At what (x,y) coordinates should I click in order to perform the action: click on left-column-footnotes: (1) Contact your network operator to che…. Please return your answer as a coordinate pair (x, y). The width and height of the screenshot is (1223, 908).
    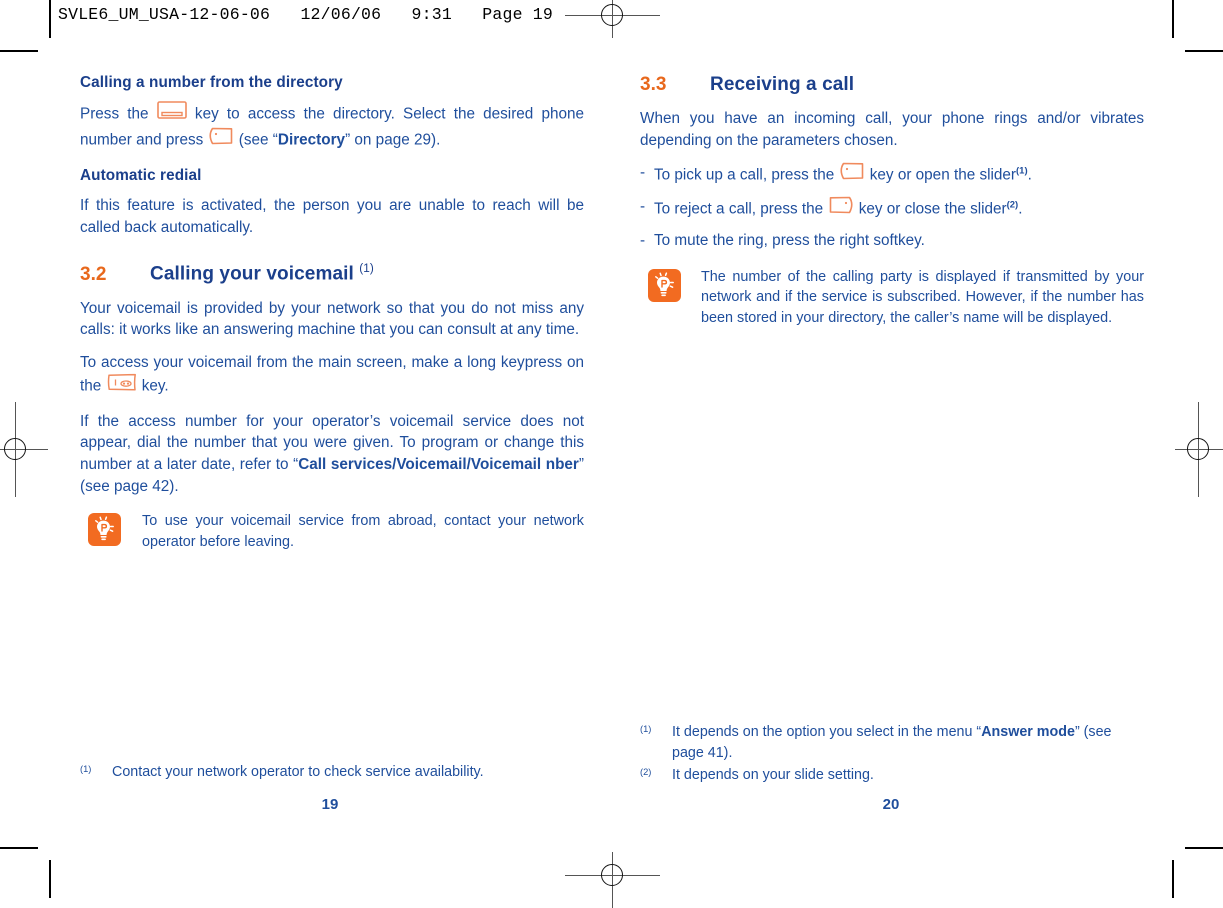
    Looking at the image, I should click on (332, 773).